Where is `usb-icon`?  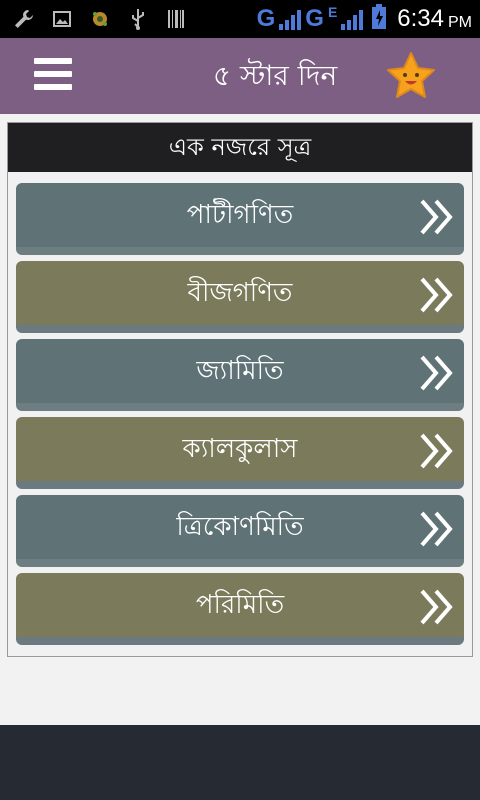
usb-icon is located at coordinates (138, 19).